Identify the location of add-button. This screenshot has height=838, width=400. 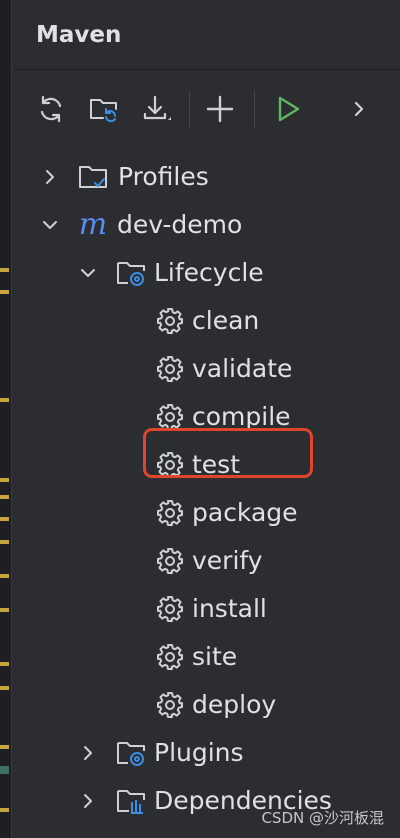
(220, 109).